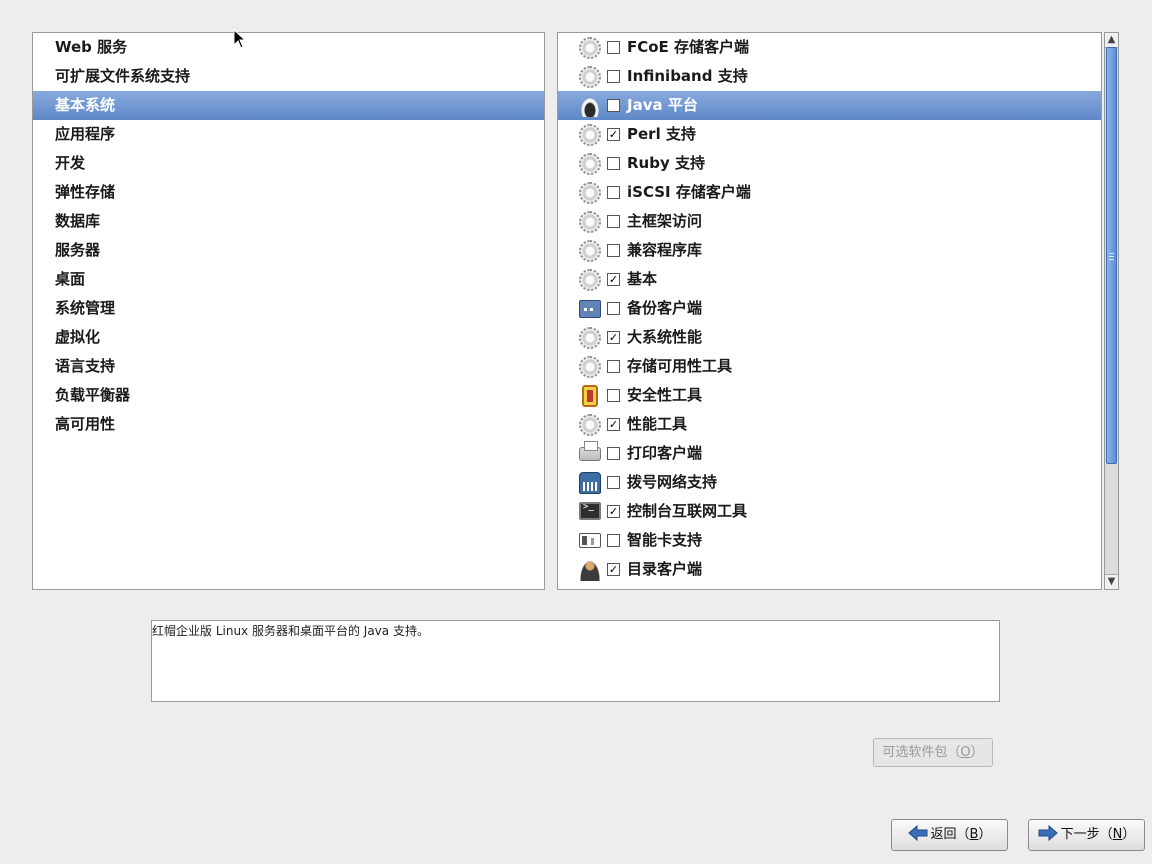  I want to click on category-item: 系统管理, so click(288, 308).